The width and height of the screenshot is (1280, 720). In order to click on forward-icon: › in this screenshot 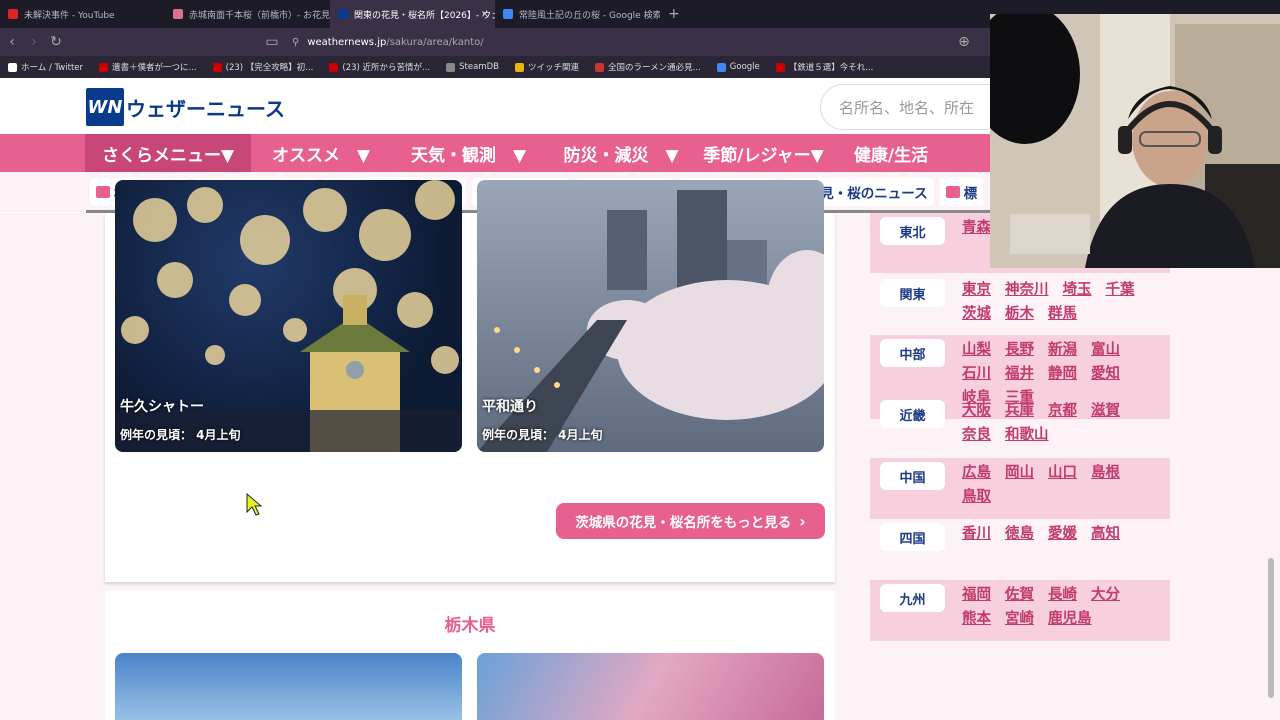, I will do `click(34, 42)`.